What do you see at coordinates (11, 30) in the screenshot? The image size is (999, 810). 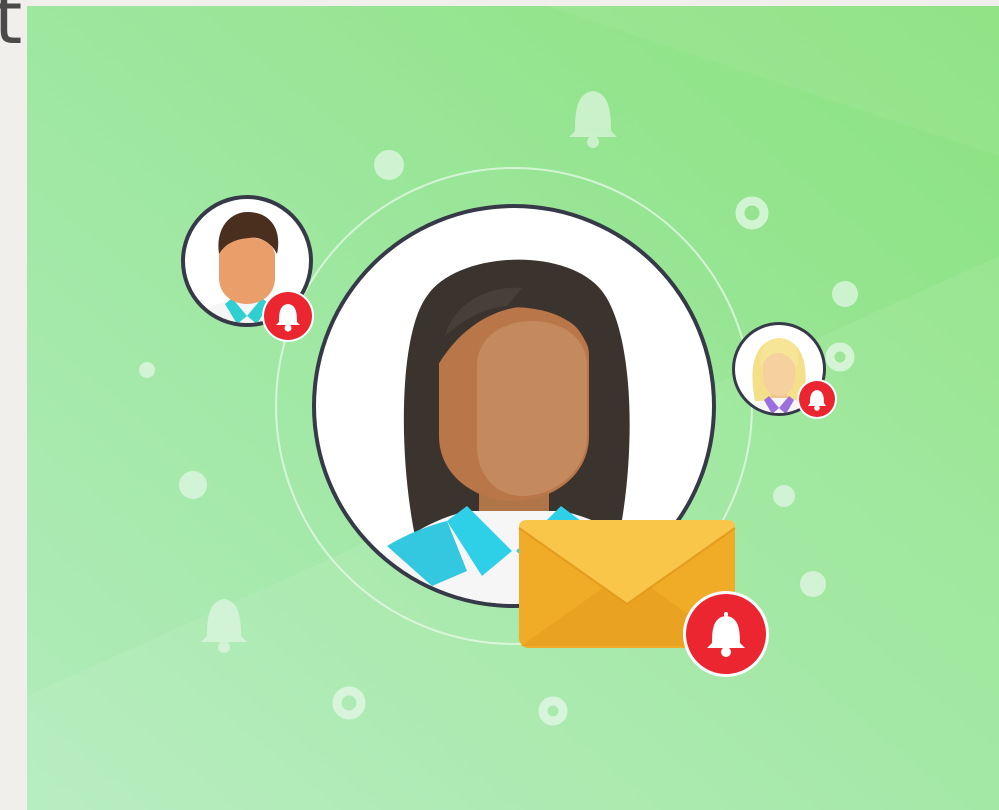 I see `cropped-heading-text: t` at bounding box center [11, 30].